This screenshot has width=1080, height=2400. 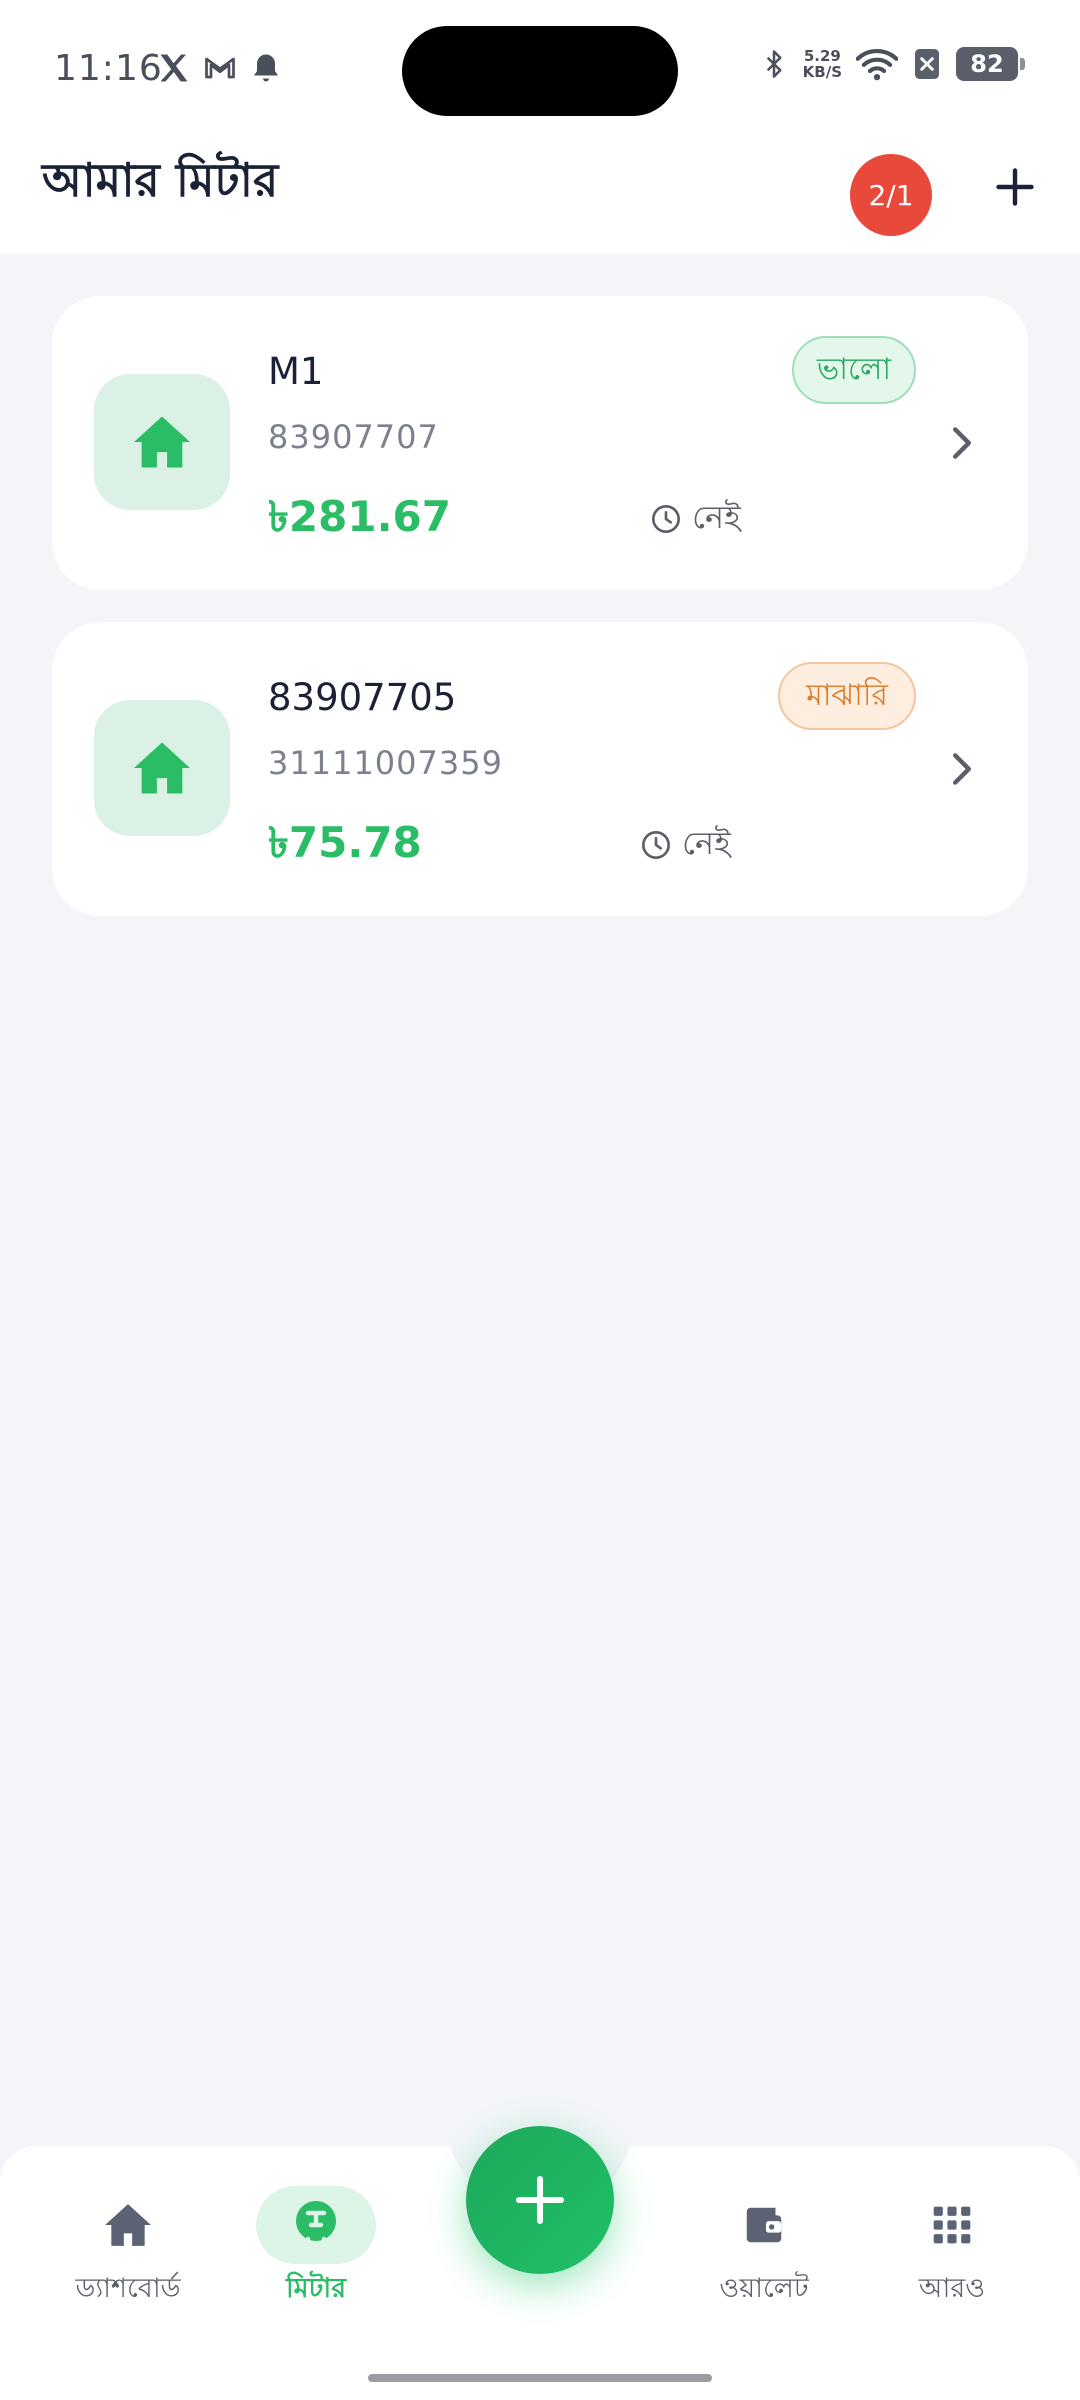 What do you see at coordinates (345, 842) in the screenshot?
I see `meter-balance: ৳75.78` at bounding box center [345, 842].